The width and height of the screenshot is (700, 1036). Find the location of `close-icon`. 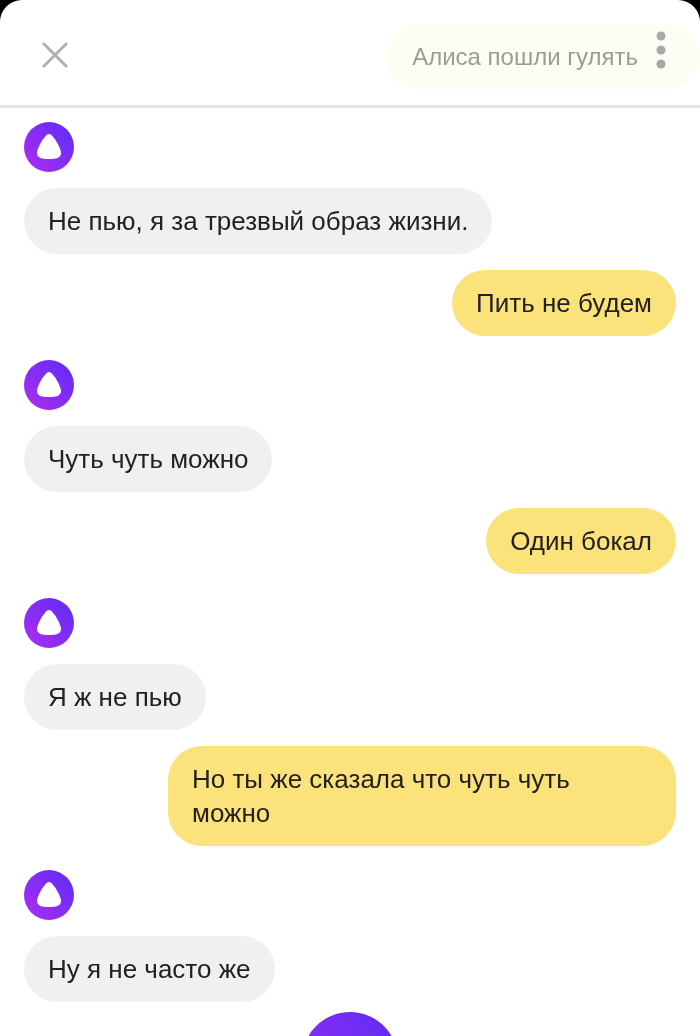

close-icon is located at coordinates (55, 54).